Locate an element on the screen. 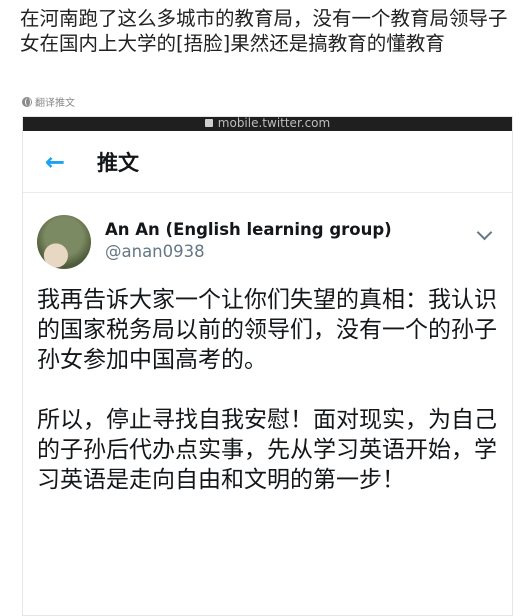  author-row: An An (English learning group) @anan0938 is located at coordinates (267, 231).